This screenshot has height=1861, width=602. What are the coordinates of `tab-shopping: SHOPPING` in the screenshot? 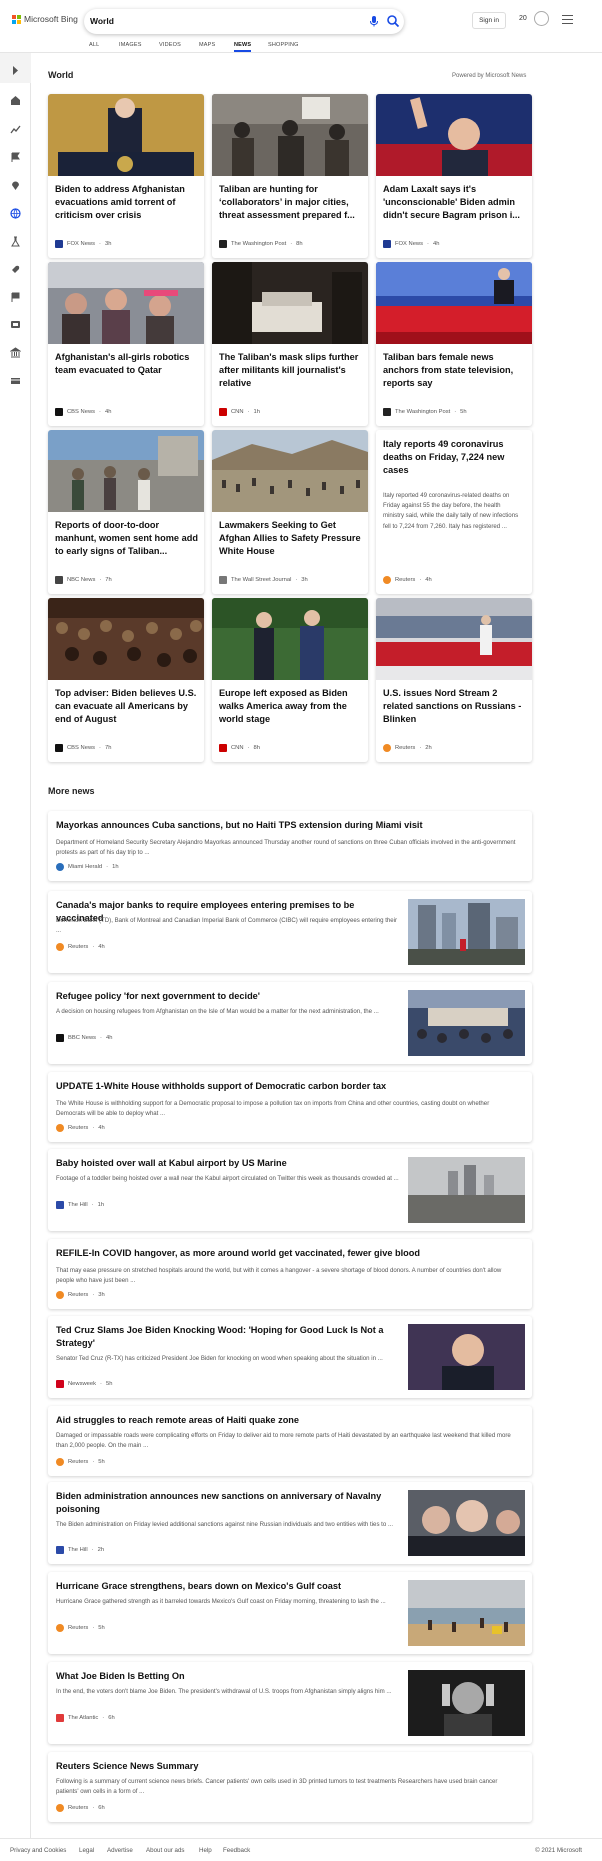 It's located at (283, 45).